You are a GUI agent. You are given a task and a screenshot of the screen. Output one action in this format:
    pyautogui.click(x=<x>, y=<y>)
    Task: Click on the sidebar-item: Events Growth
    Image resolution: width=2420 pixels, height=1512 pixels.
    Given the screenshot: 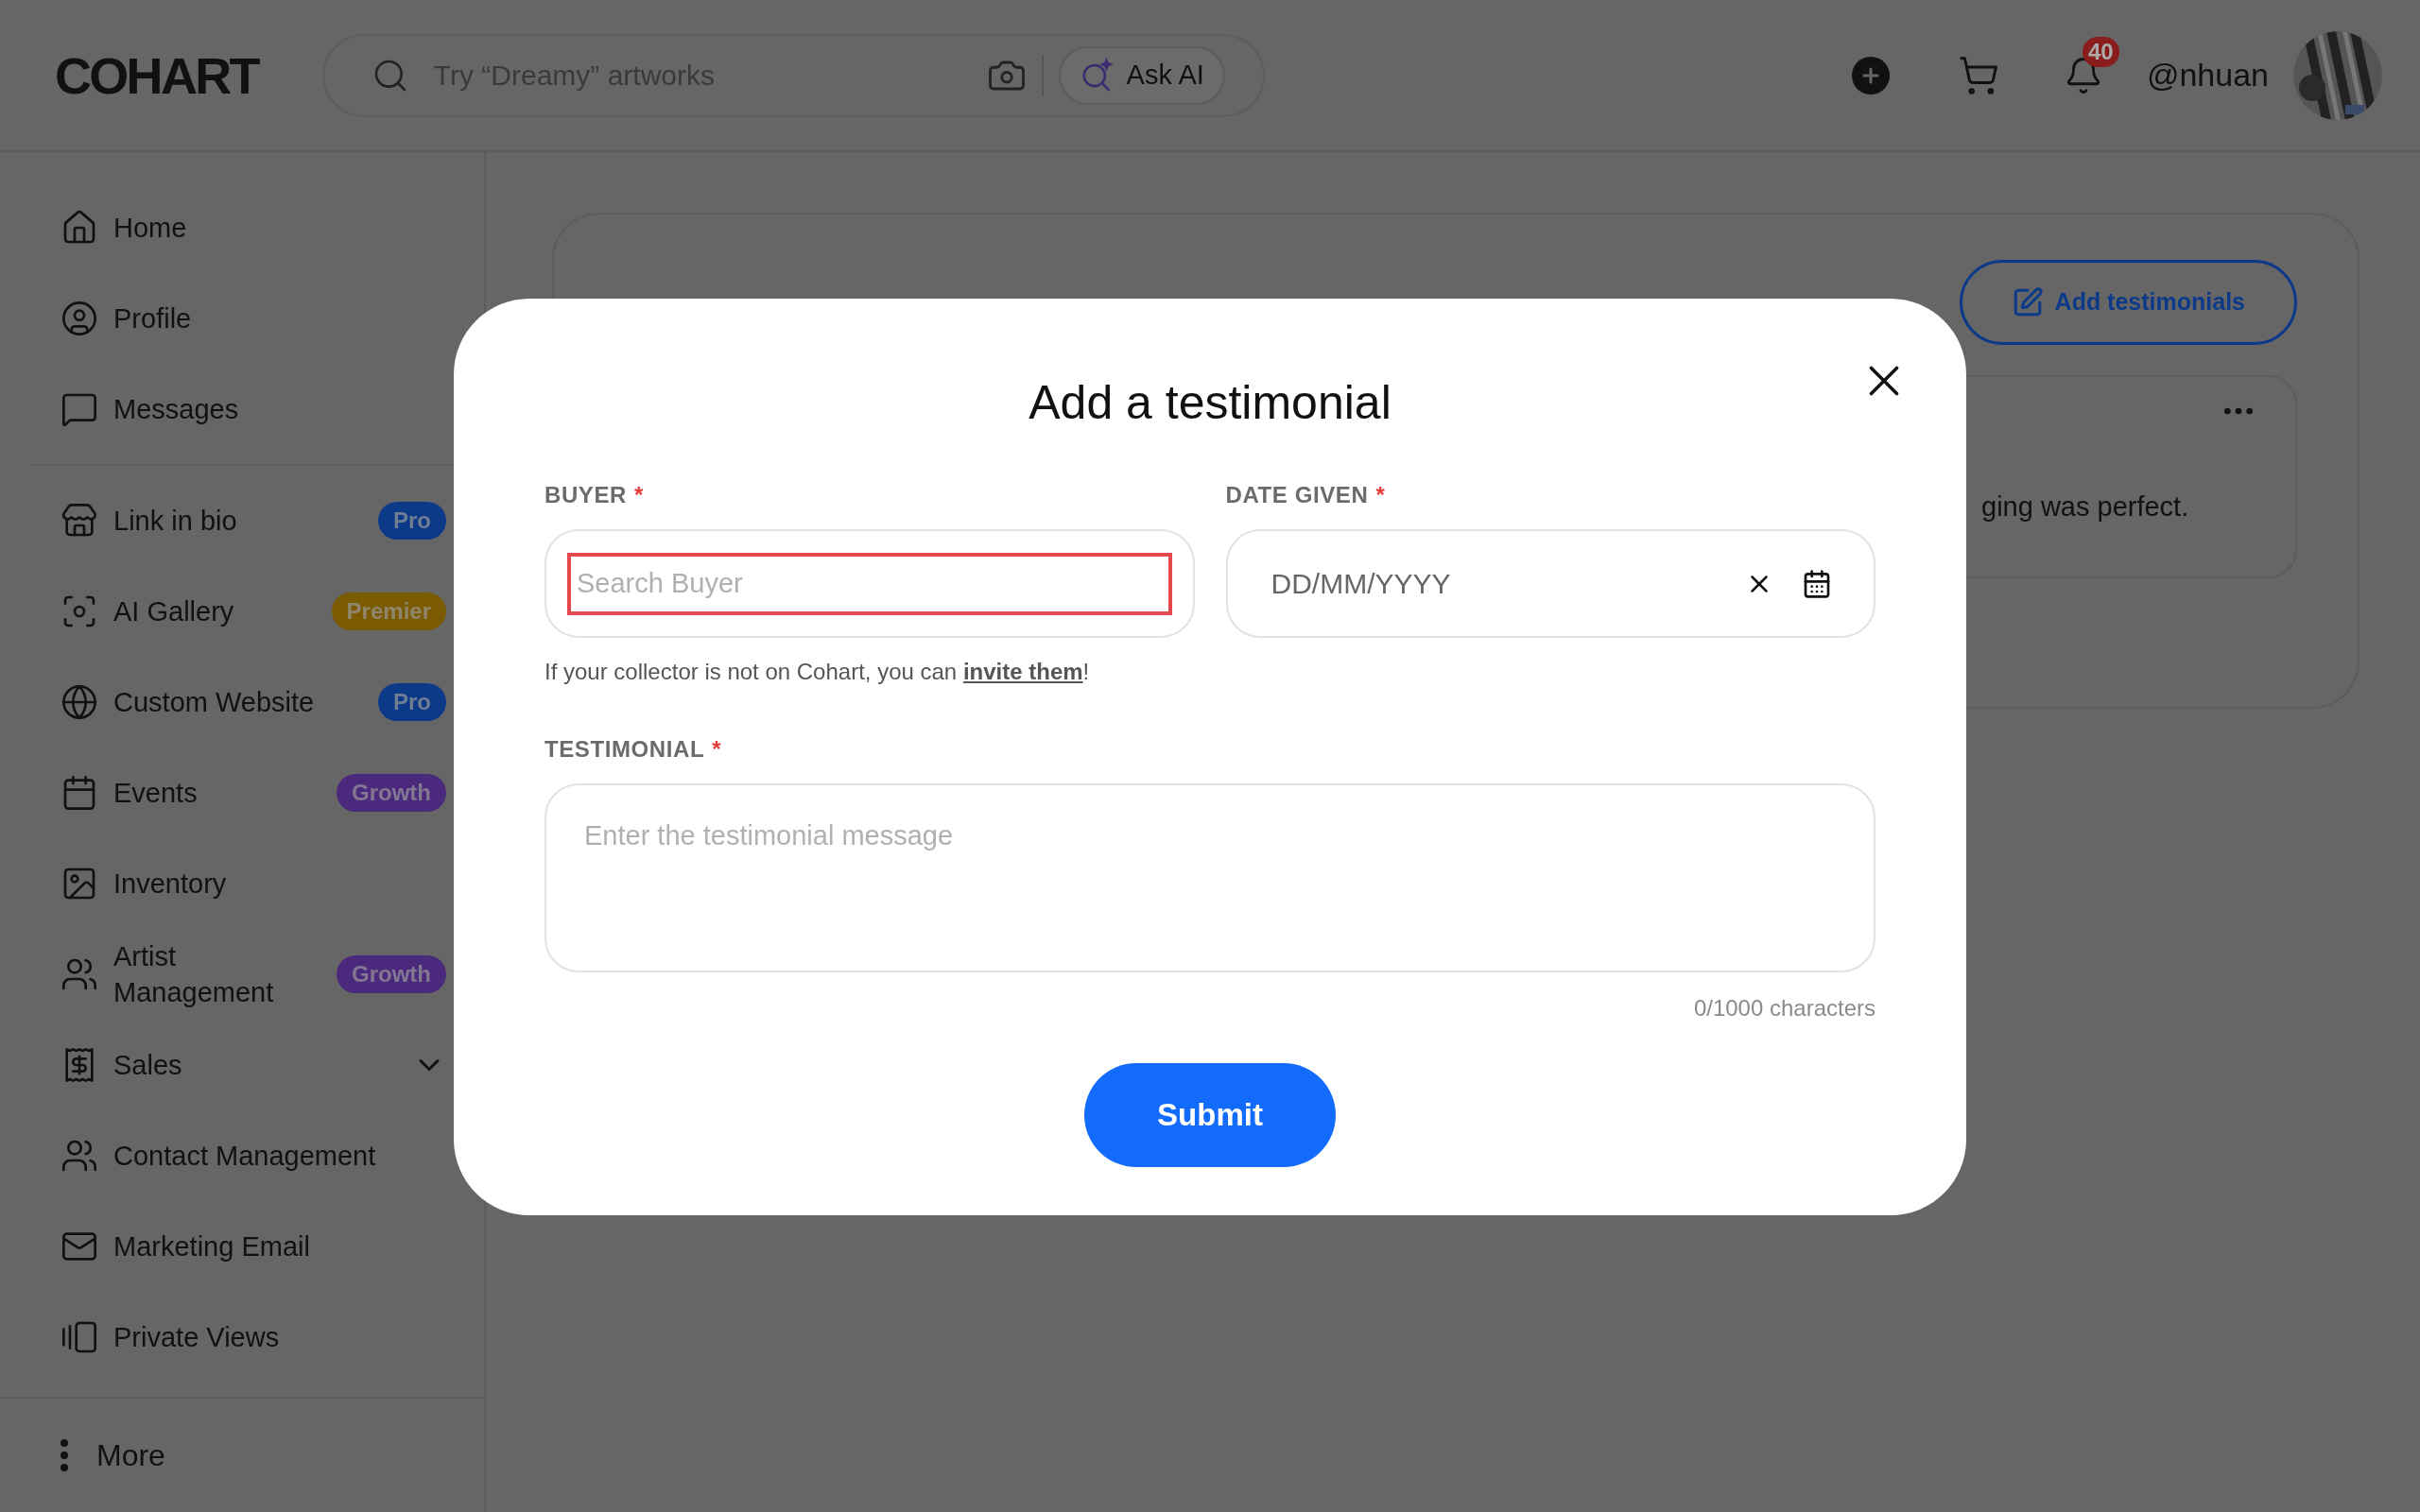 What is the action you would take?
    pyautogui.click(x=242, y=792)
    